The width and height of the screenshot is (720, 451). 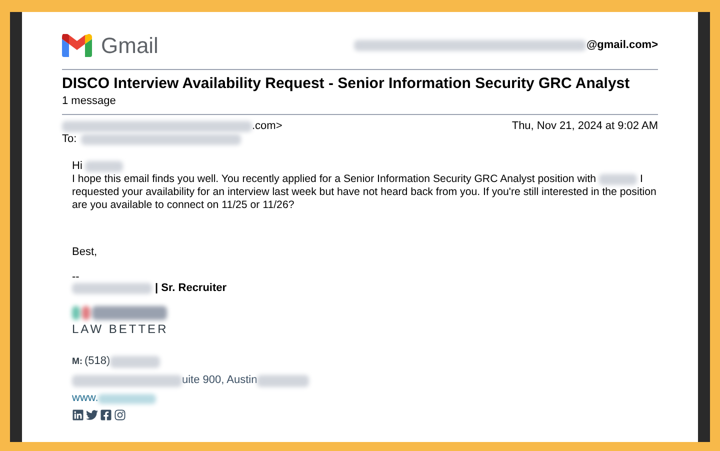 What do you see at coordinates (267, 126) in the screenshot?
I see `sender-email: .com>` at bounding box center [267, 126].